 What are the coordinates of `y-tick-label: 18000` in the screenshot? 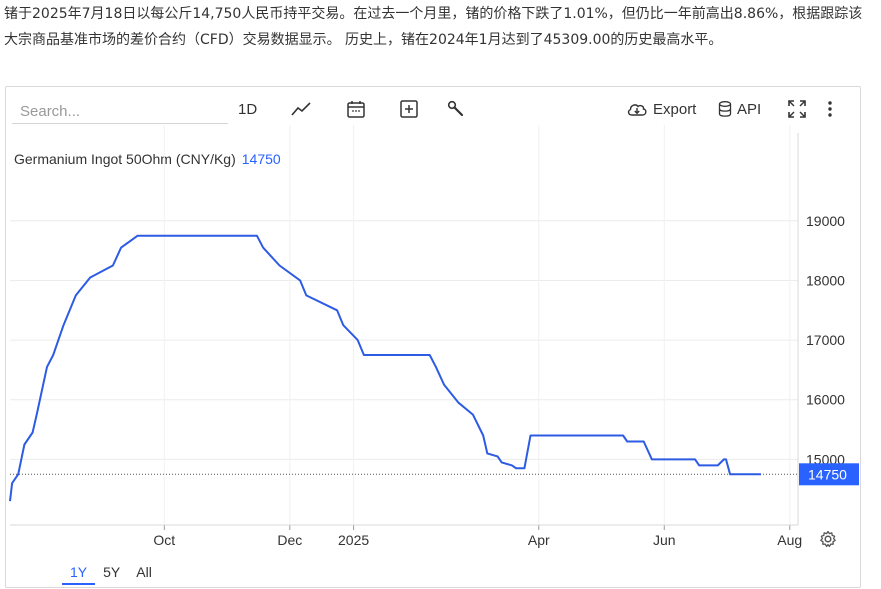 It's located at (825, 280).